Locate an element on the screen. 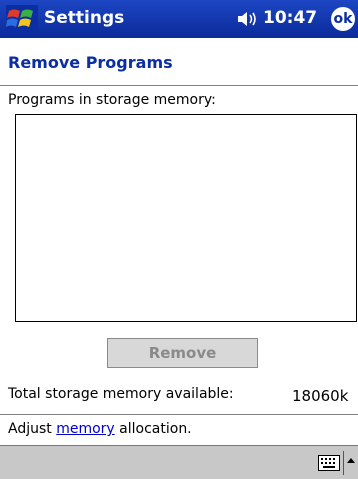 This screenshot has height=479, width=358. input-divider is located at coordinates (343, 463).